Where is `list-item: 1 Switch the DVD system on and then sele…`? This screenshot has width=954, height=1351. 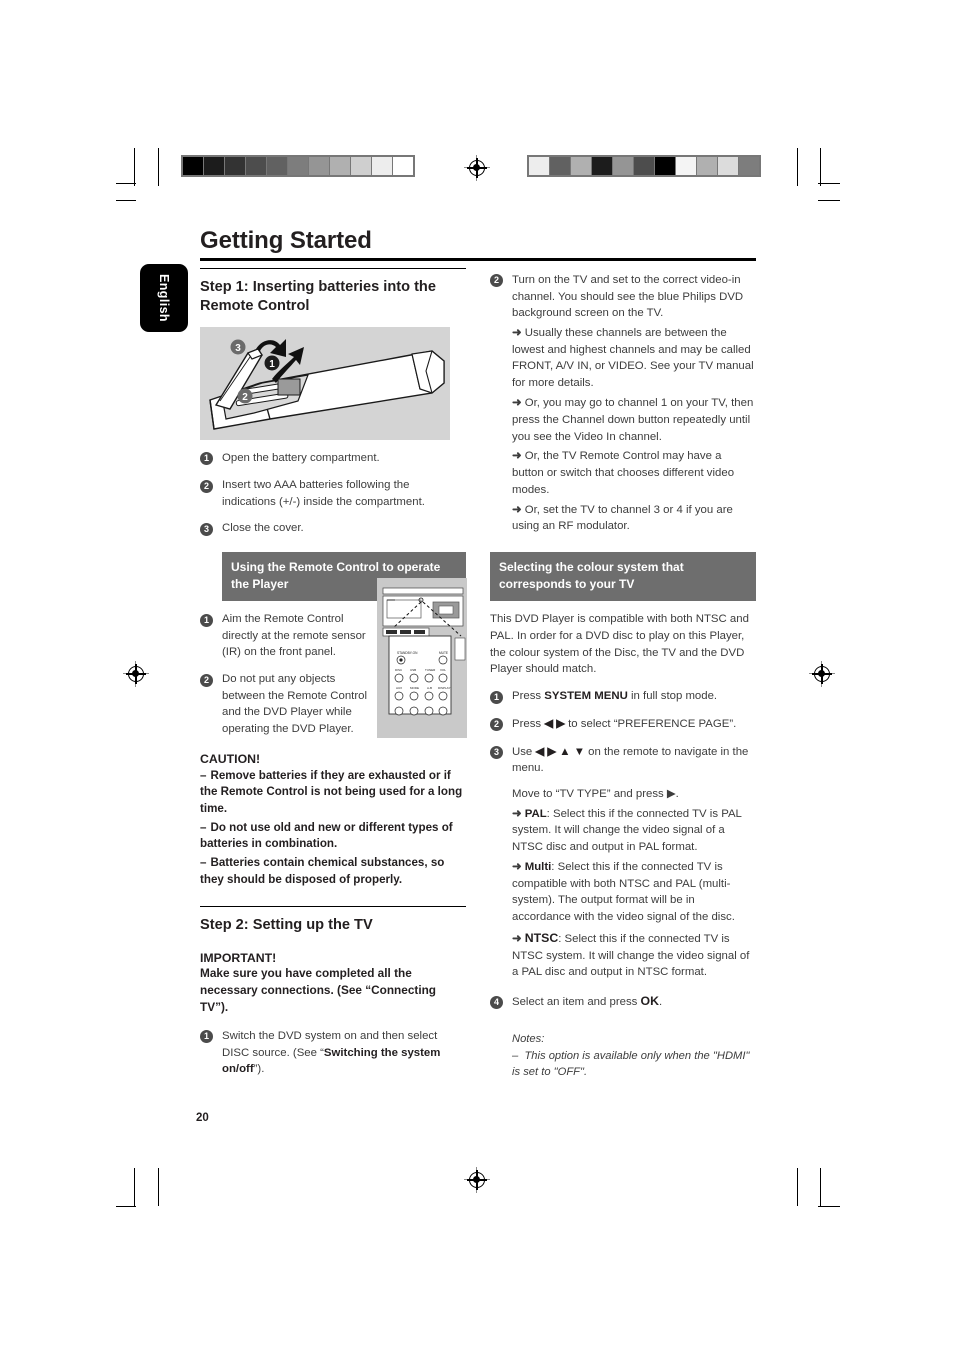
list-item: 1 Switch the DVD system on and then sele… is located at coordinates (333, 1053).